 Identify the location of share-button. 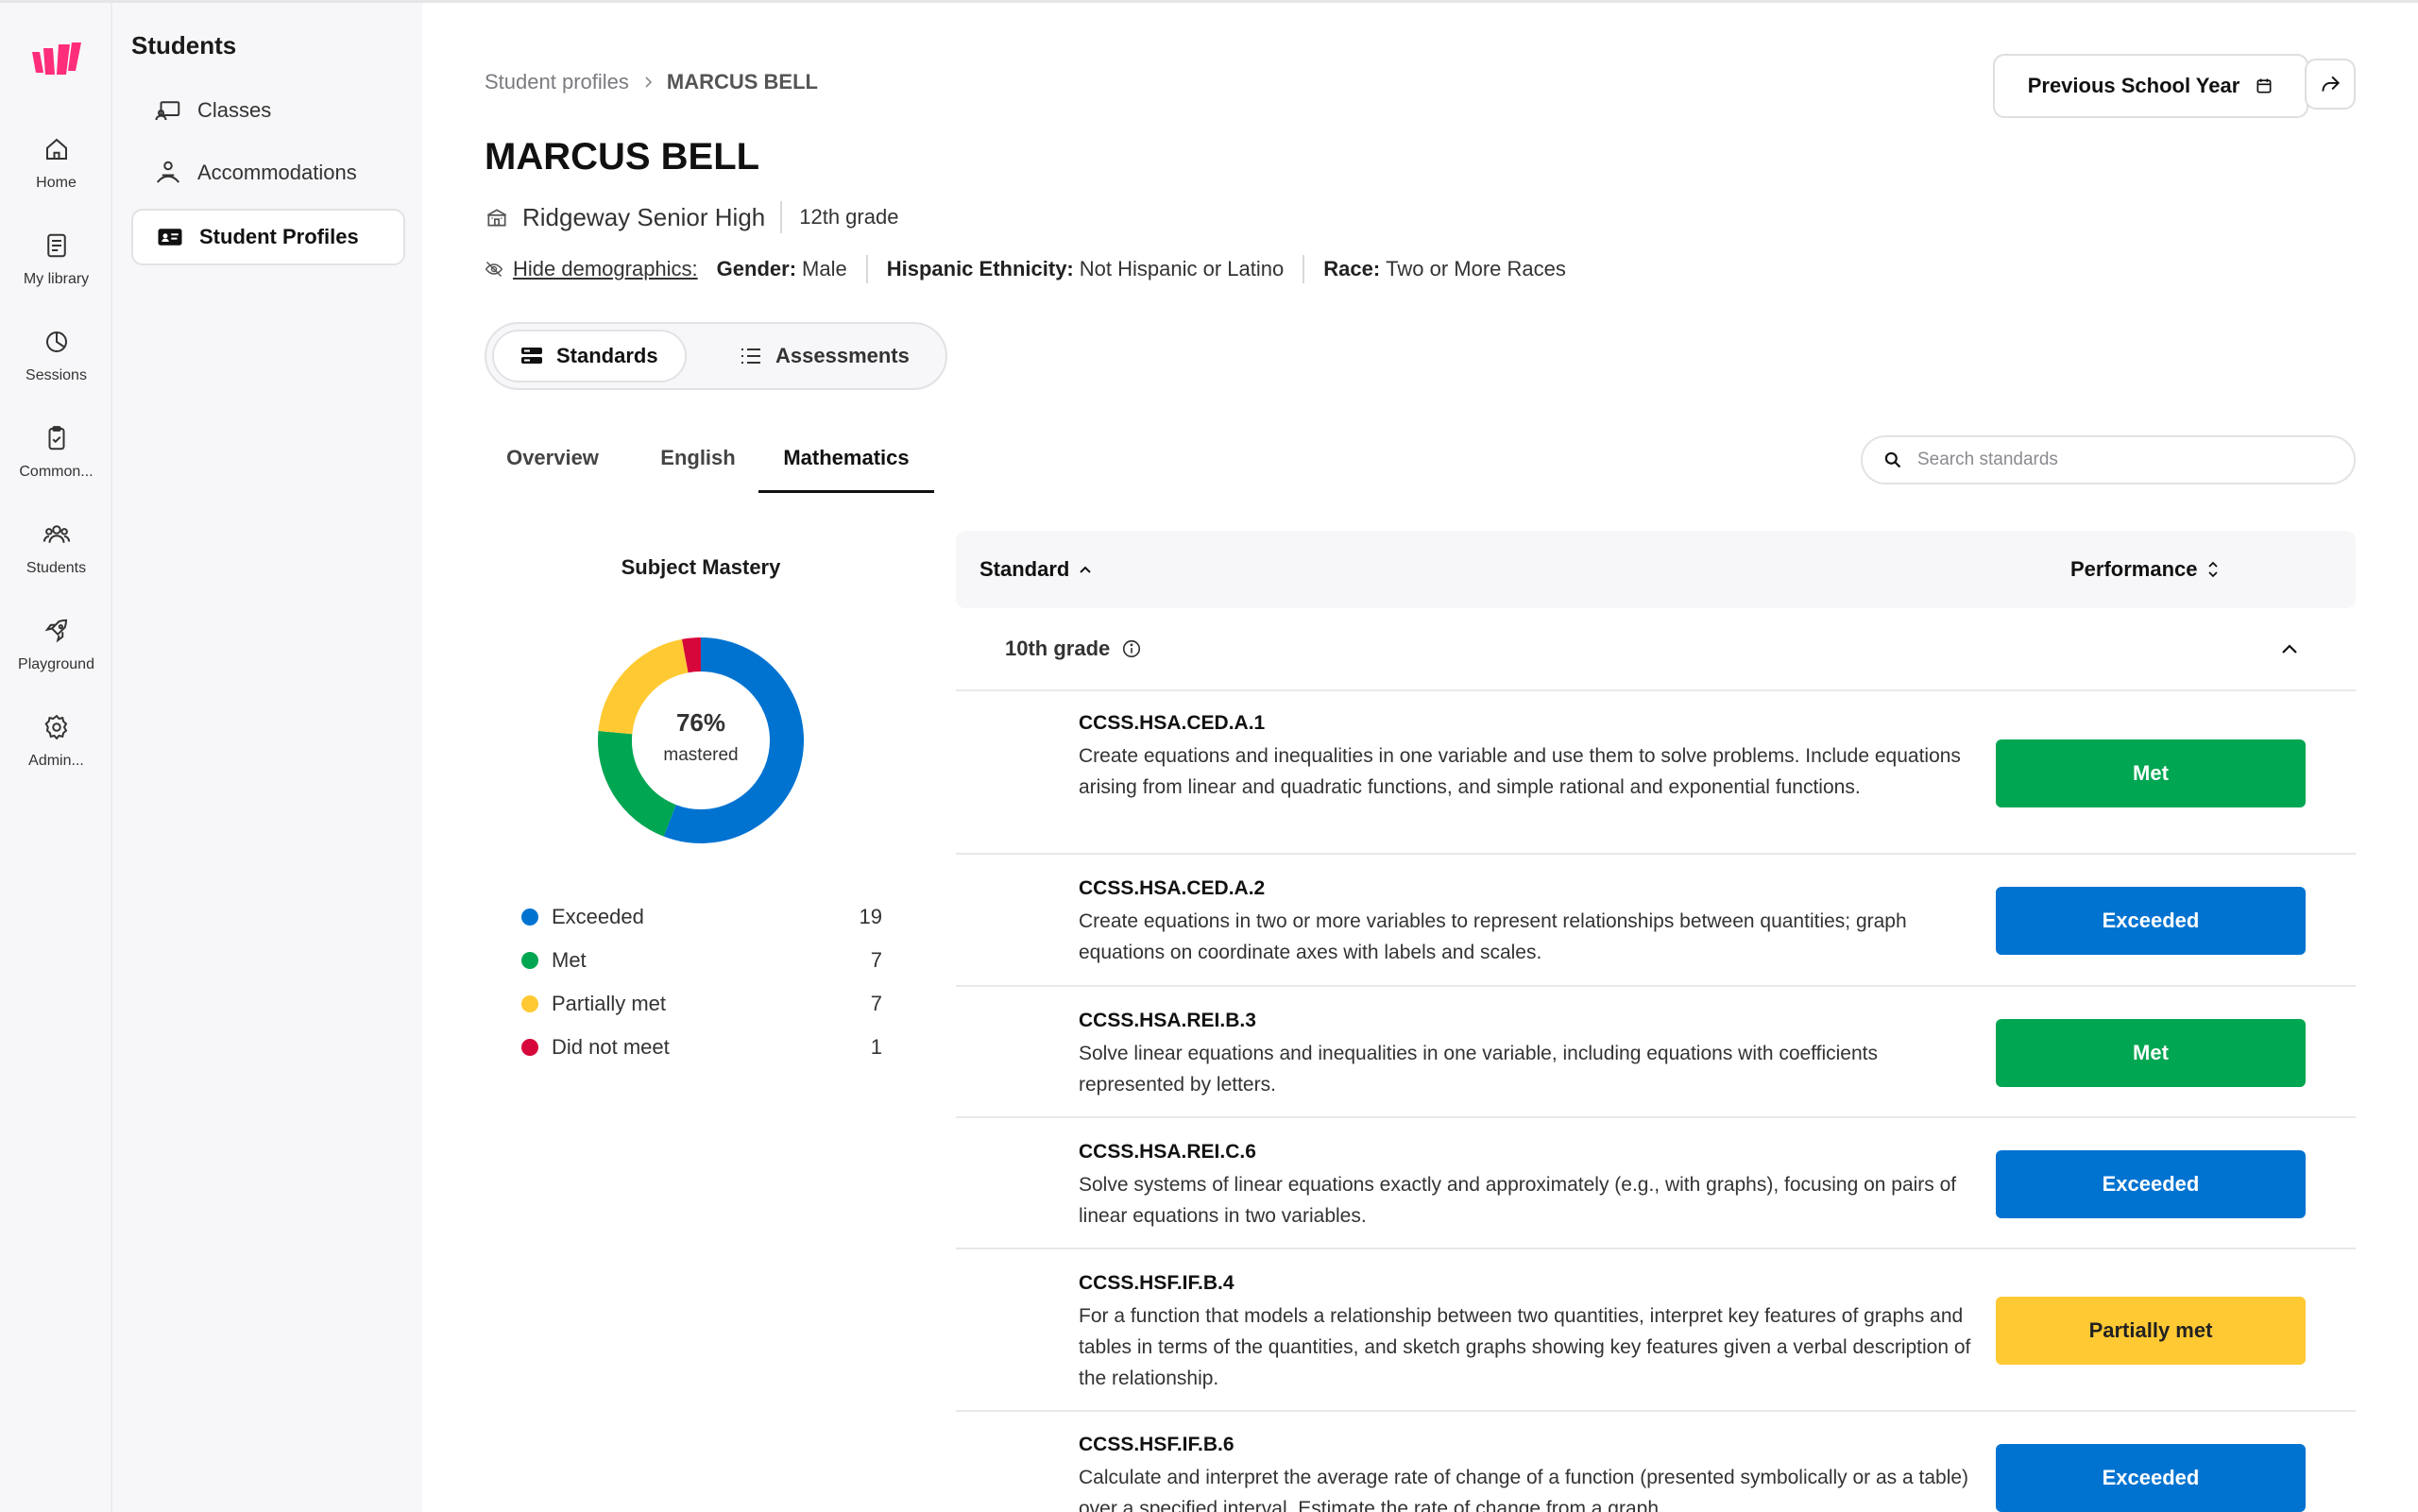
(2330, 84).